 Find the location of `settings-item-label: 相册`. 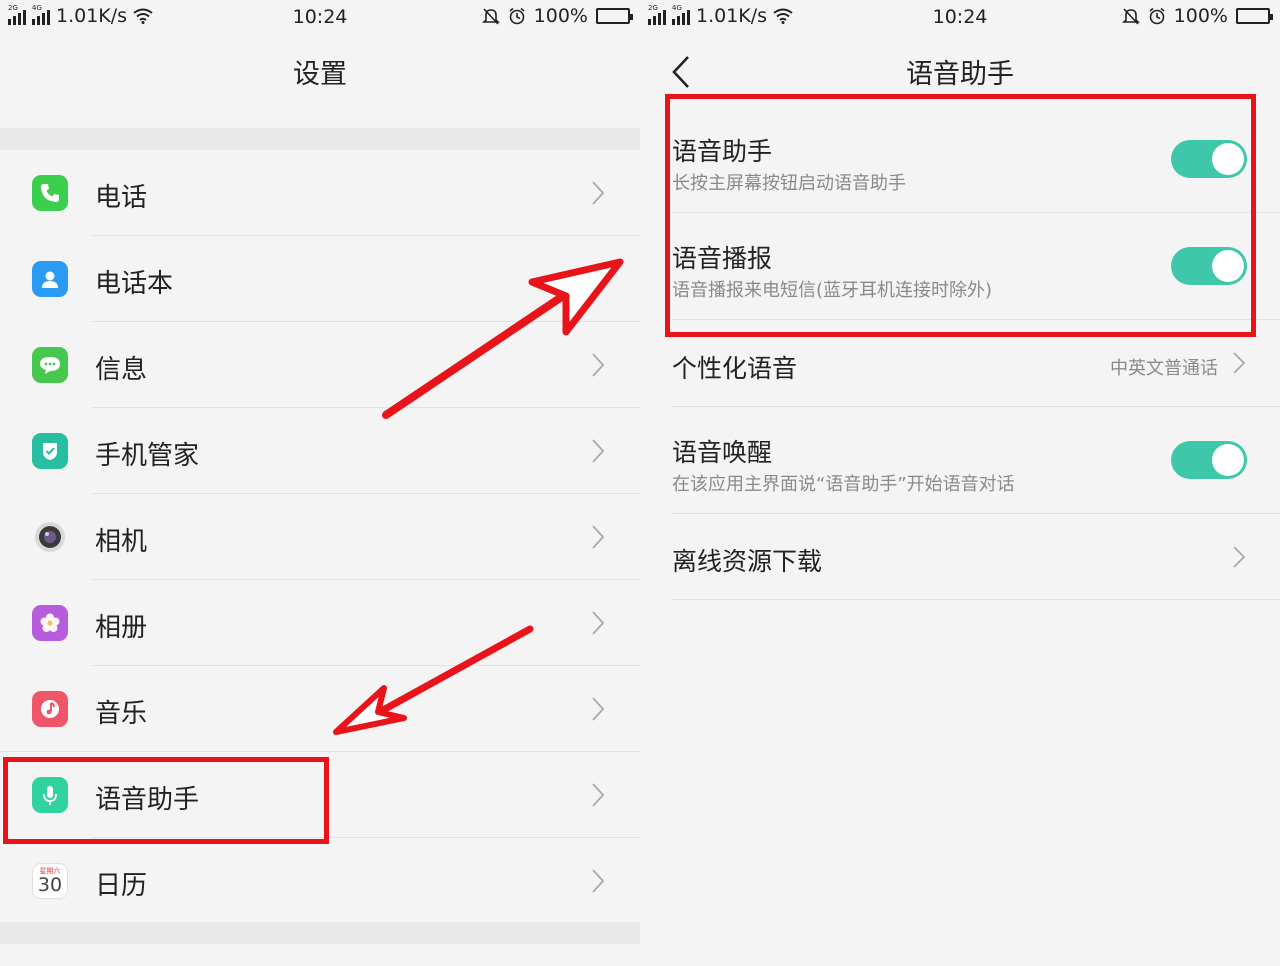

settings-item-label: 相册 is located at coordinates (121, 628).